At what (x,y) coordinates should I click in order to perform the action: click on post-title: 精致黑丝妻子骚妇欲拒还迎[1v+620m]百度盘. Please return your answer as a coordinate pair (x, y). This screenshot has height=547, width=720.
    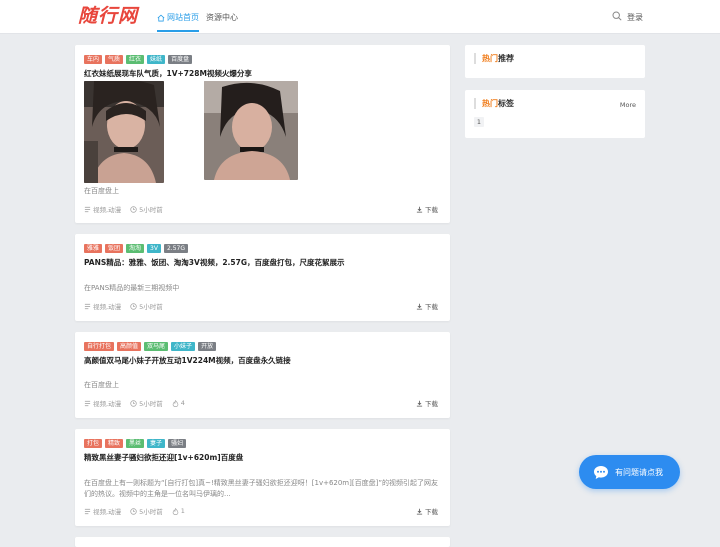
    Looking at the image, I should click on (163, 457).